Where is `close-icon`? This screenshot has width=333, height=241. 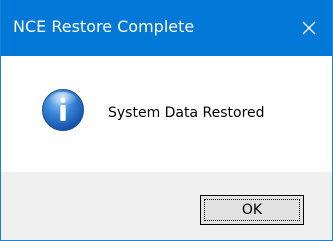
close-icon is located at coordinates (309, 28).